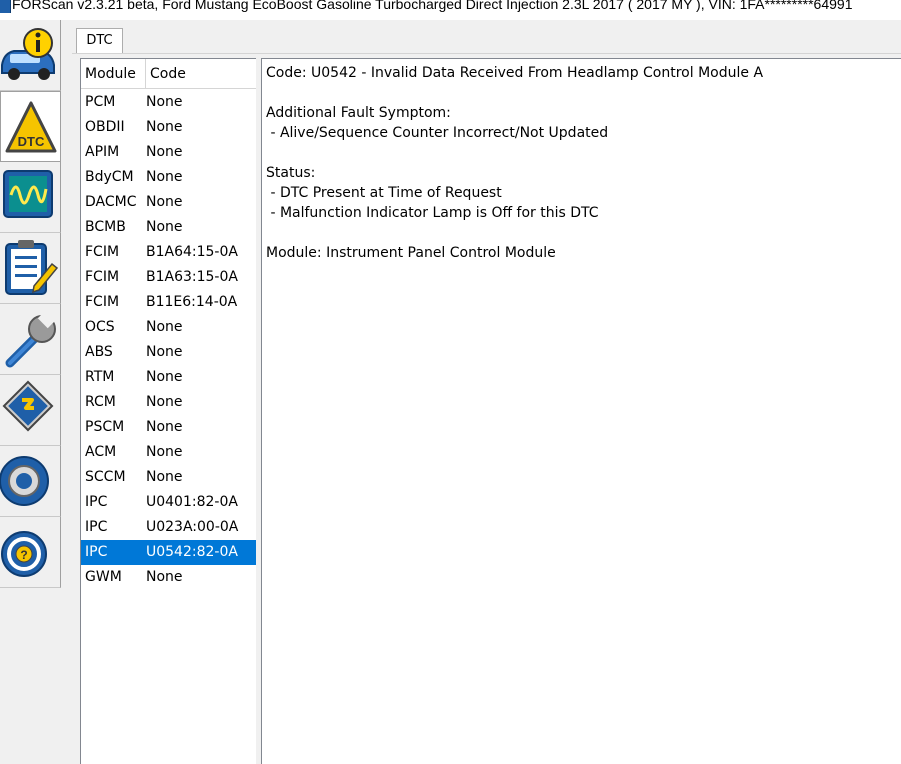 This screenshot has height=764, width=901. What do you see at coordinates (28, 194) in the screenshot?
I see `oscilloscope-icon` at bounding box center [28, 194].